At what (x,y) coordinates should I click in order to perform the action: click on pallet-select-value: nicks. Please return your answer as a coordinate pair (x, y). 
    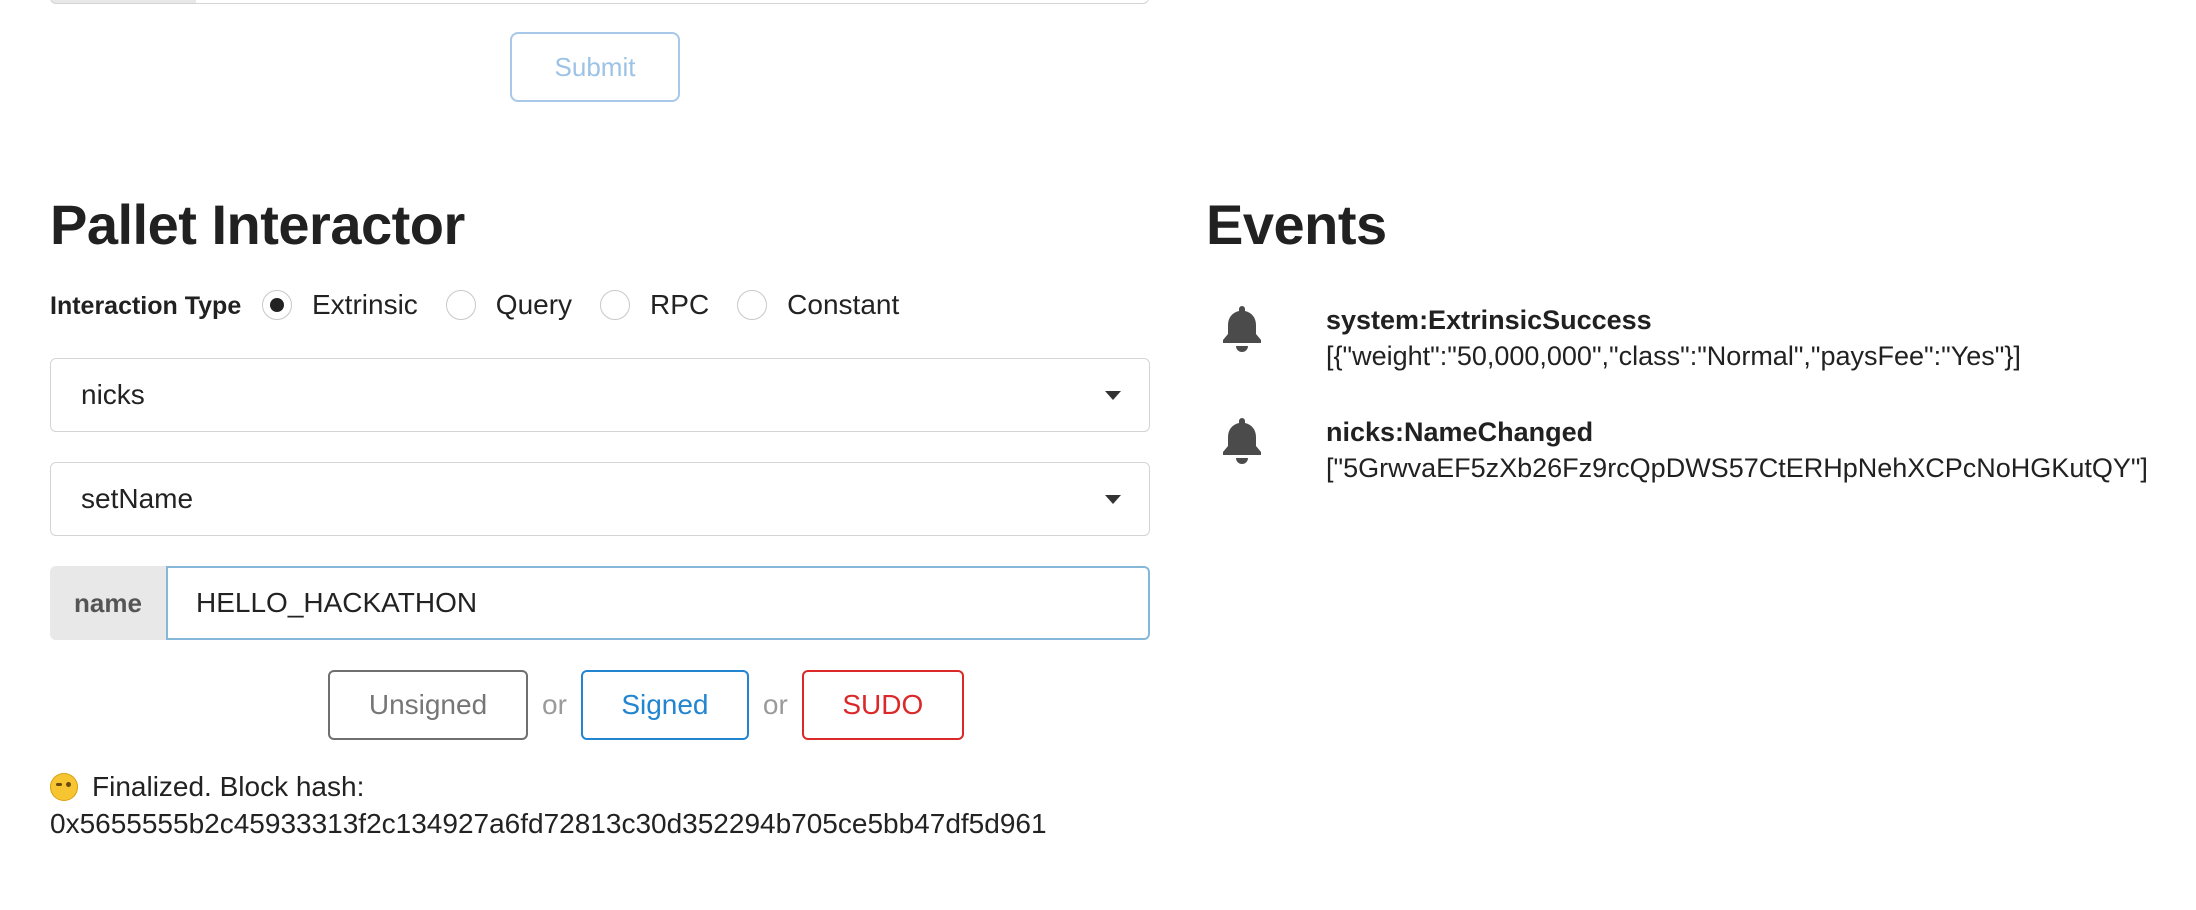
    Looking at the image, I should click on (113, 394).